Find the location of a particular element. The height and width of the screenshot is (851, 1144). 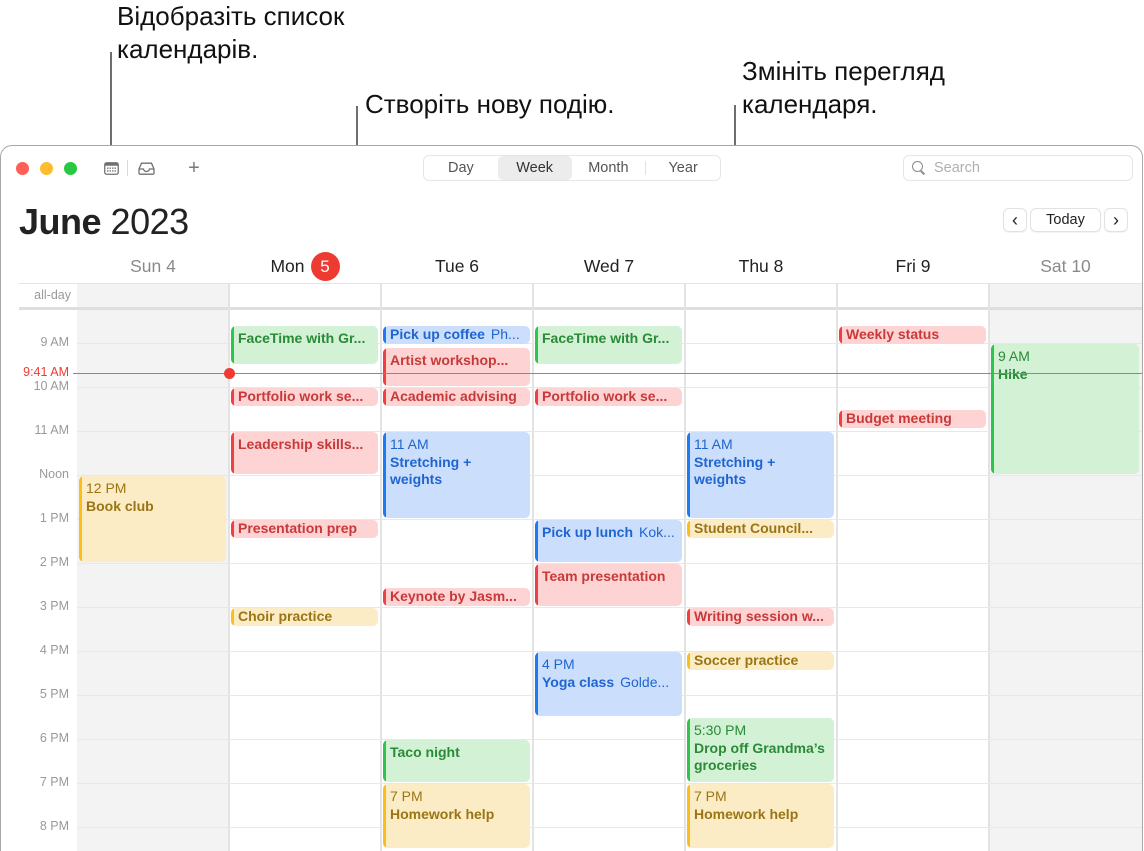

calendar-event: Academic advising is located at coordinates (456, 397).